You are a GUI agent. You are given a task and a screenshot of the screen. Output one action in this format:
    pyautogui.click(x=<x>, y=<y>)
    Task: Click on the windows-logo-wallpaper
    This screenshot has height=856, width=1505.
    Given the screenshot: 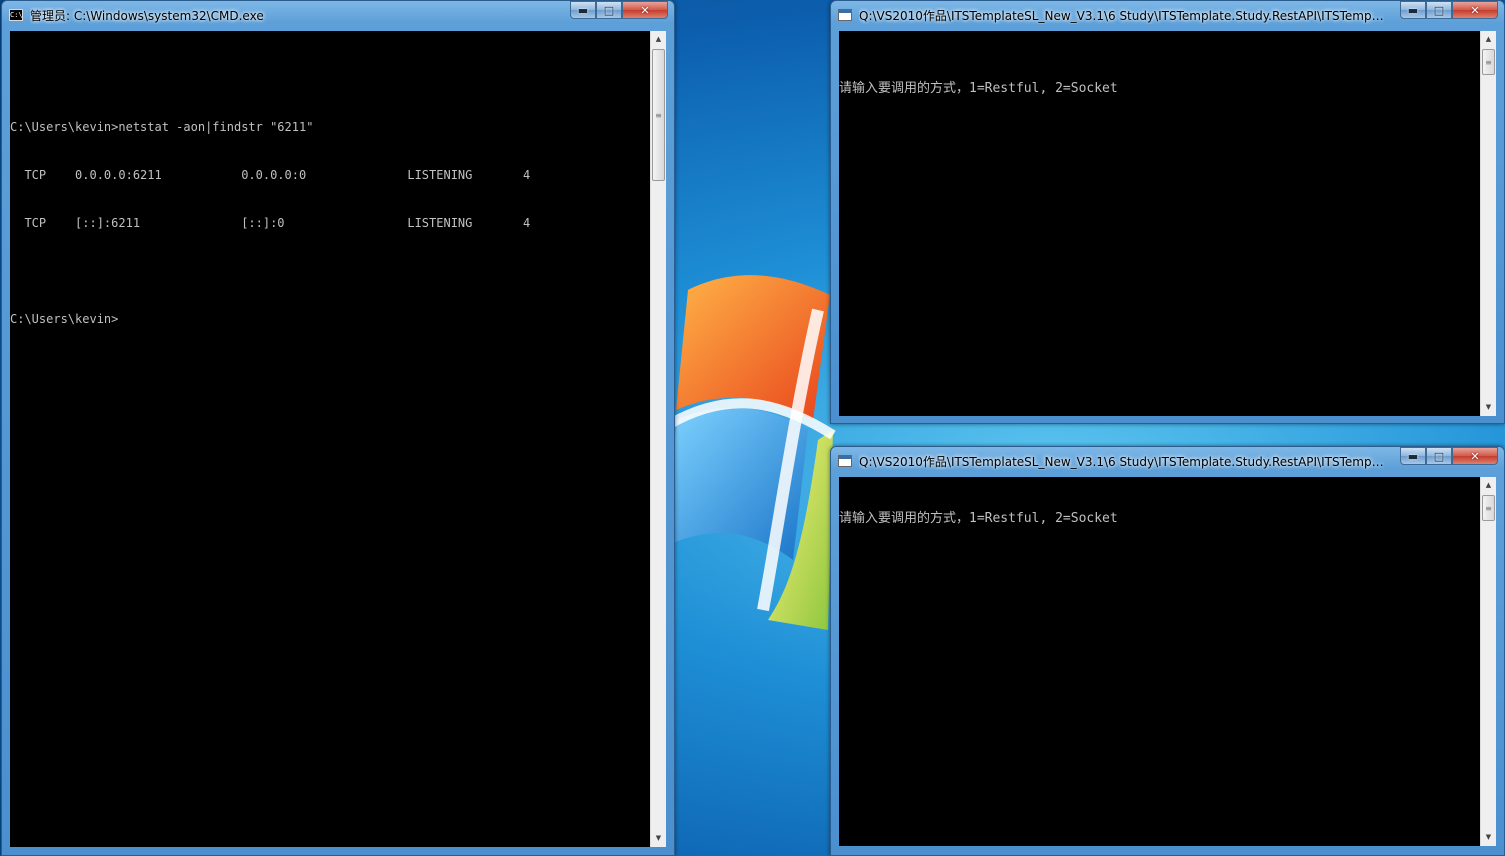 What is the action you would take?
    pyautogui.click(x=752, y=452)
    